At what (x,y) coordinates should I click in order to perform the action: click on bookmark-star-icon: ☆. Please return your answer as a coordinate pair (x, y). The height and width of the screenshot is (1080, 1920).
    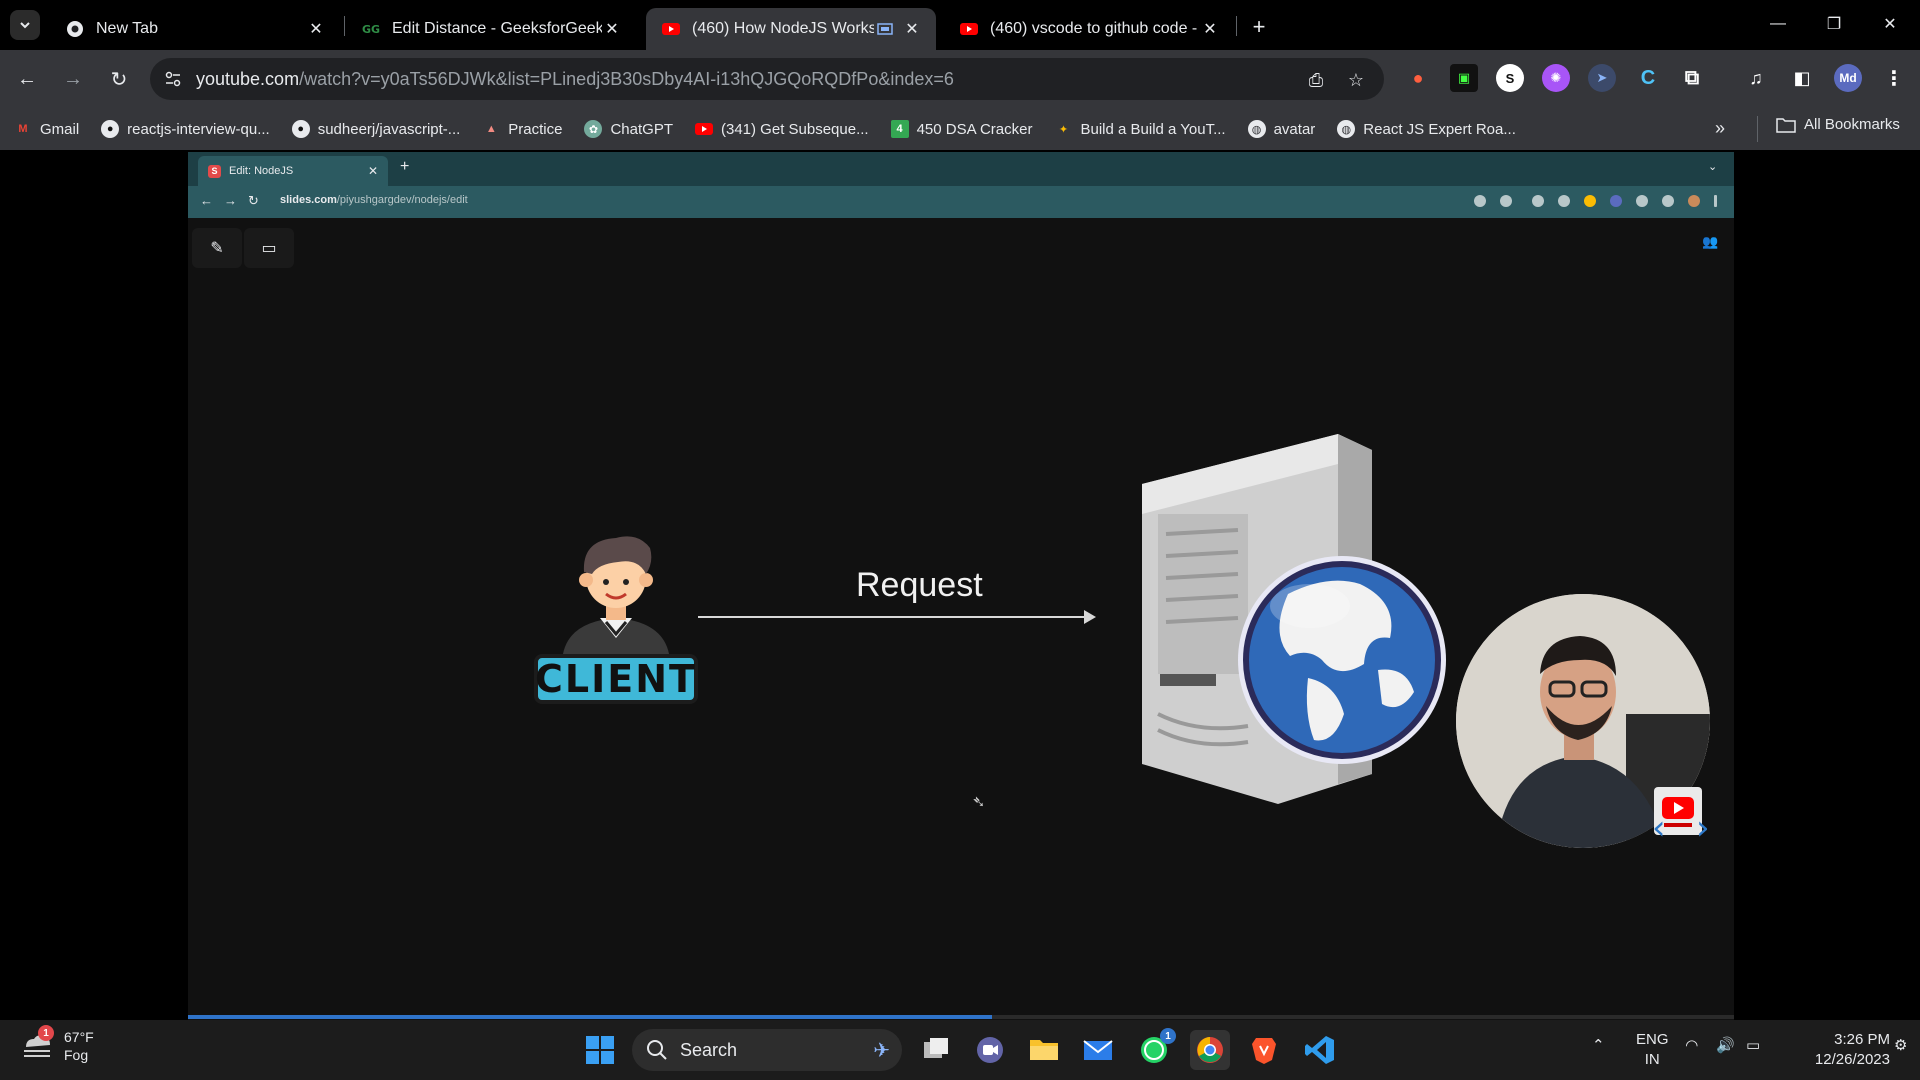
    Looking at the image, I should click on (1356, 80).